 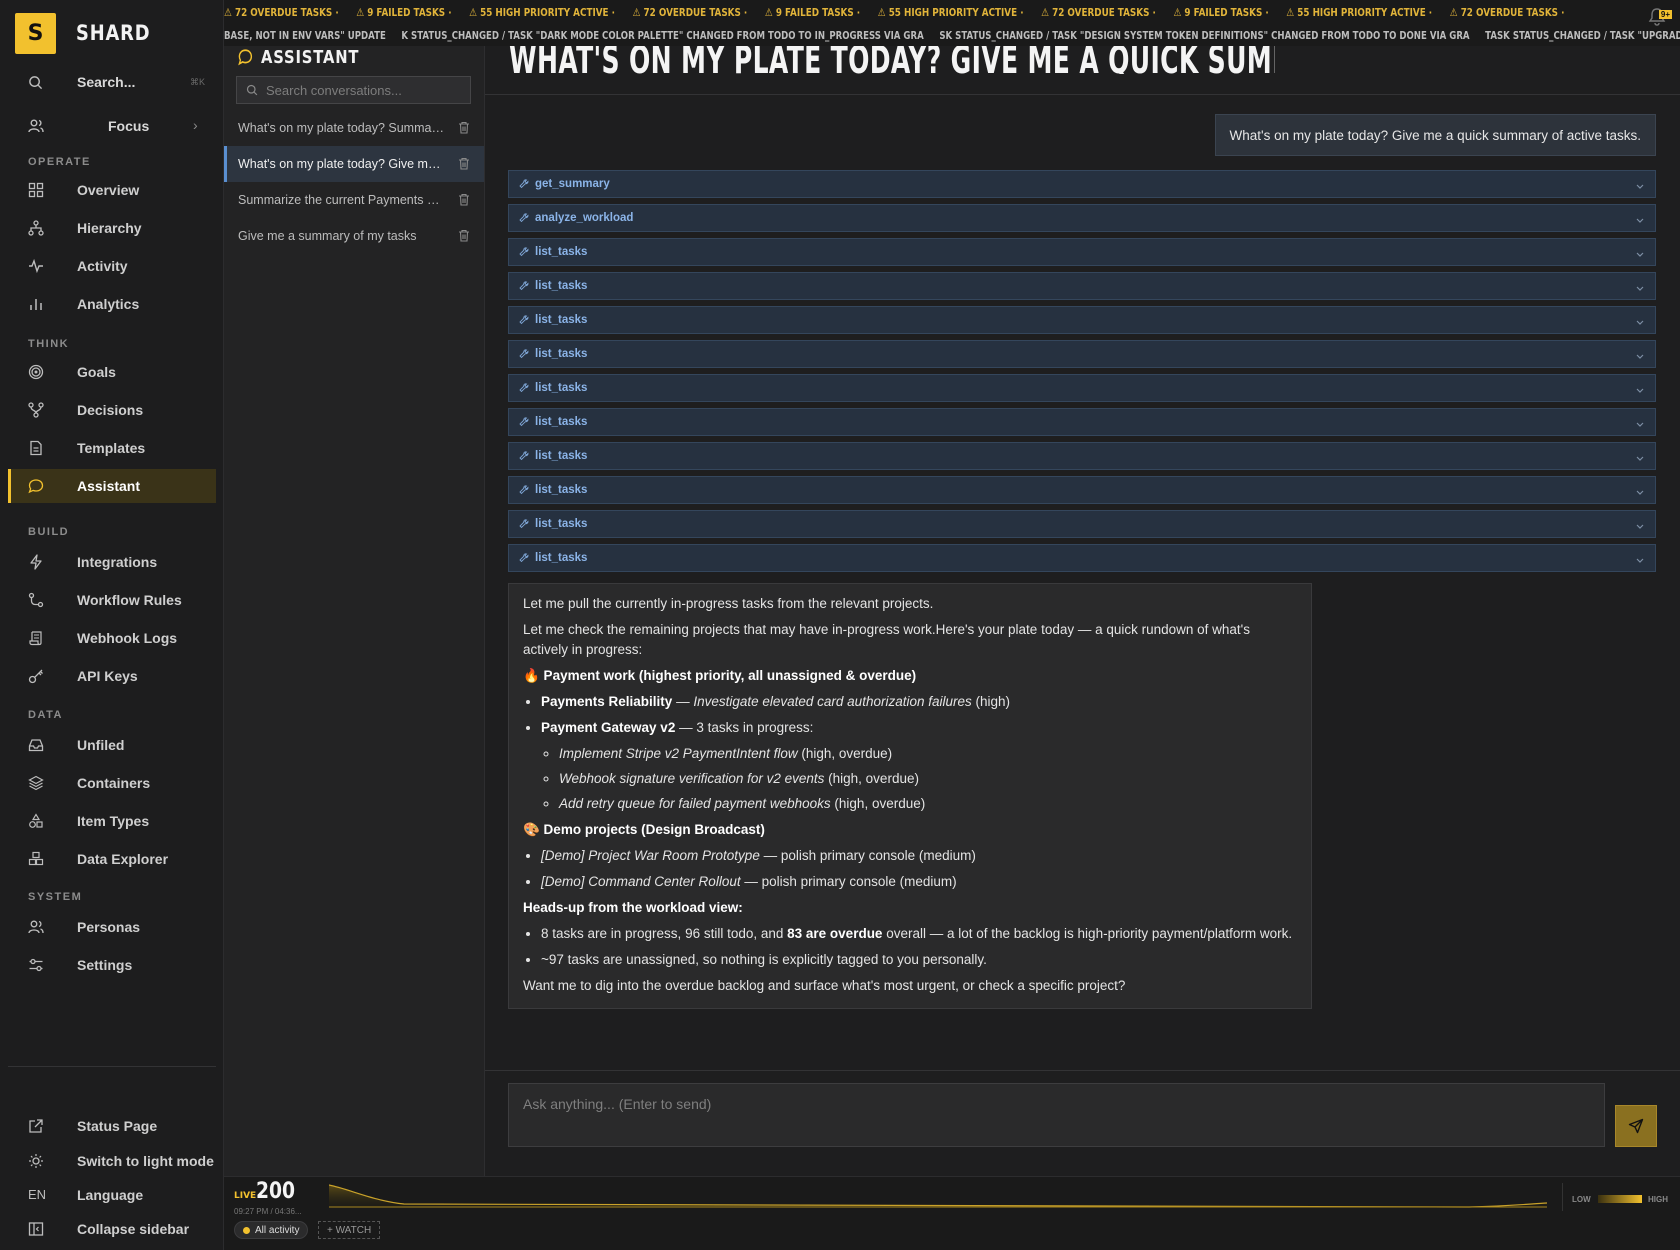 What do you see at coordinates (305, 35) in the screenshot?
I see `ticker-event: BASE, NOT IN ENV VARS" UPDATE` at bounding box center [305, 35].